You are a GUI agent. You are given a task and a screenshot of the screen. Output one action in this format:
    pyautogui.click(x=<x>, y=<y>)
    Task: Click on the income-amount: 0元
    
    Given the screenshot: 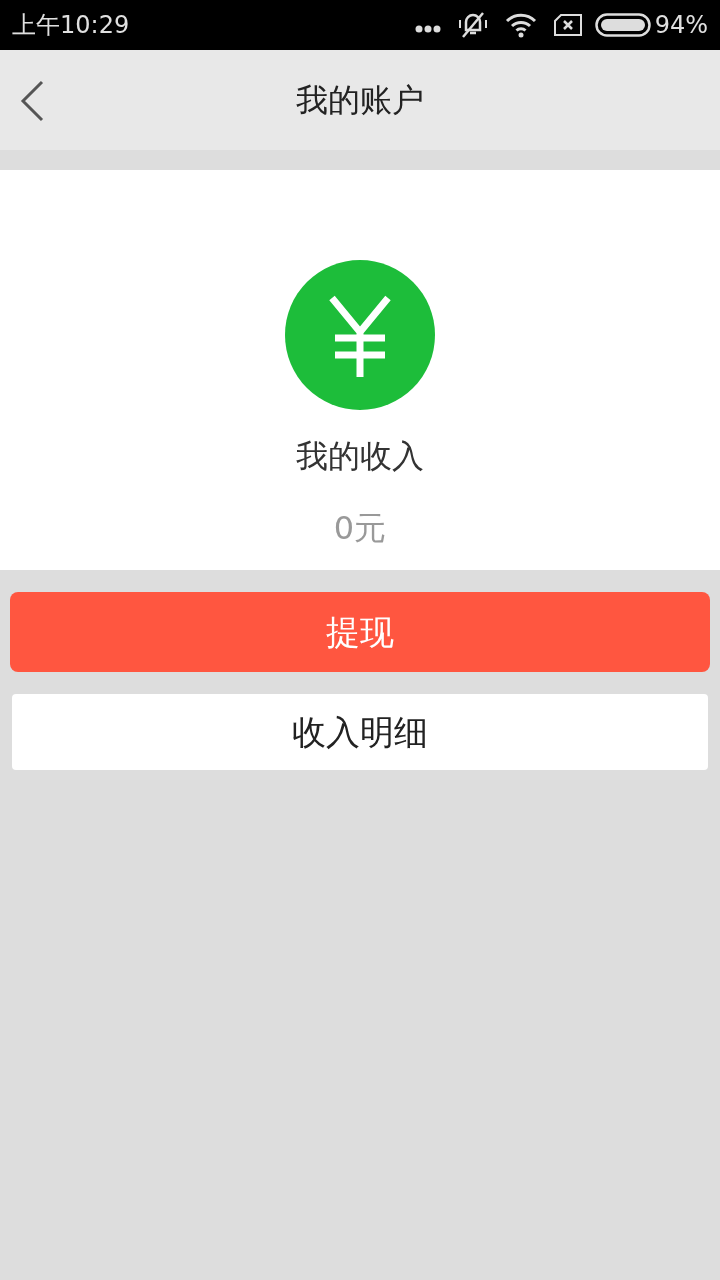 What is the action you would take?
    pyautogui.click(x=360, y=528)
    